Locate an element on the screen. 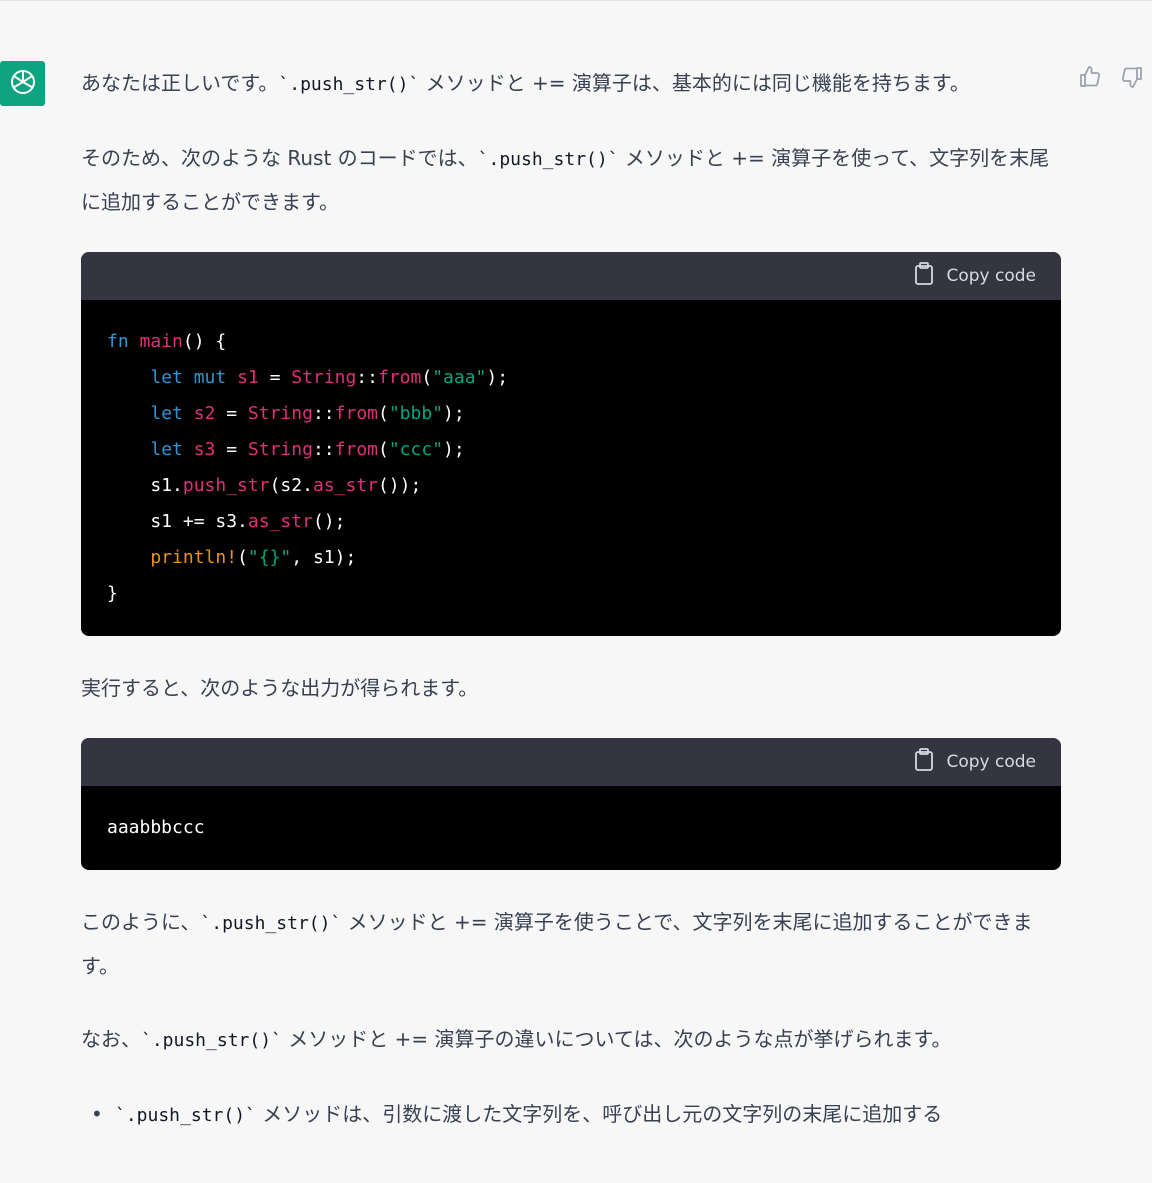  code-content: aaabbbccc is located at coordinates (571, 828).